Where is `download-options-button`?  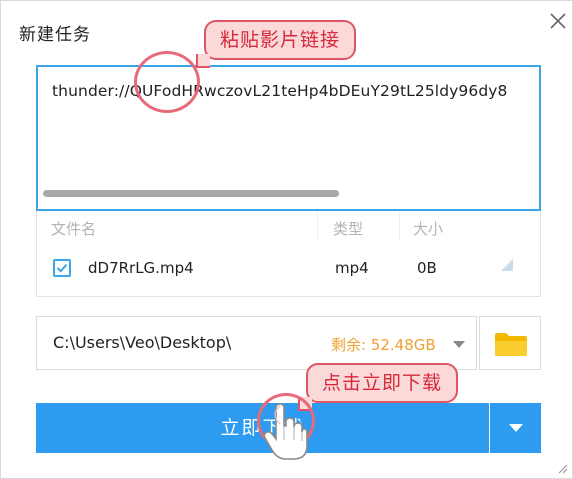 download-options-button is located at coordinates (515, 428).